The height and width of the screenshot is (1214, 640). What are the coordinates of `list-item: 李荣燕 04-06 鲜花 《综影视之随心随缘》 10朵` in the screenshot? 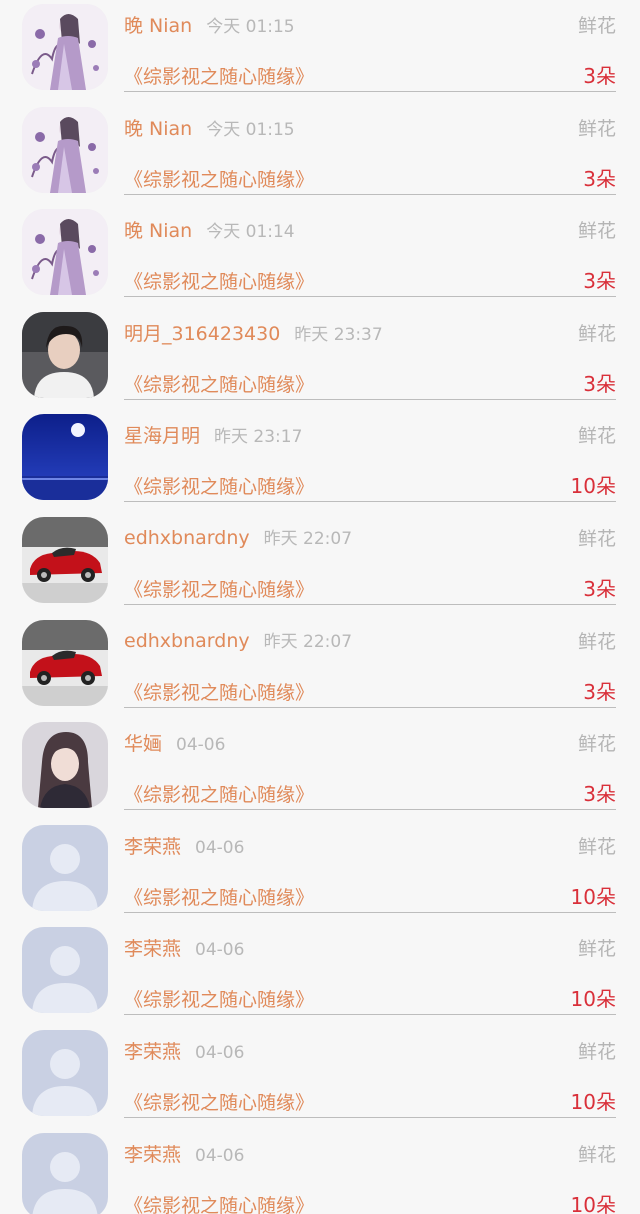 It's located at (320, 1080).